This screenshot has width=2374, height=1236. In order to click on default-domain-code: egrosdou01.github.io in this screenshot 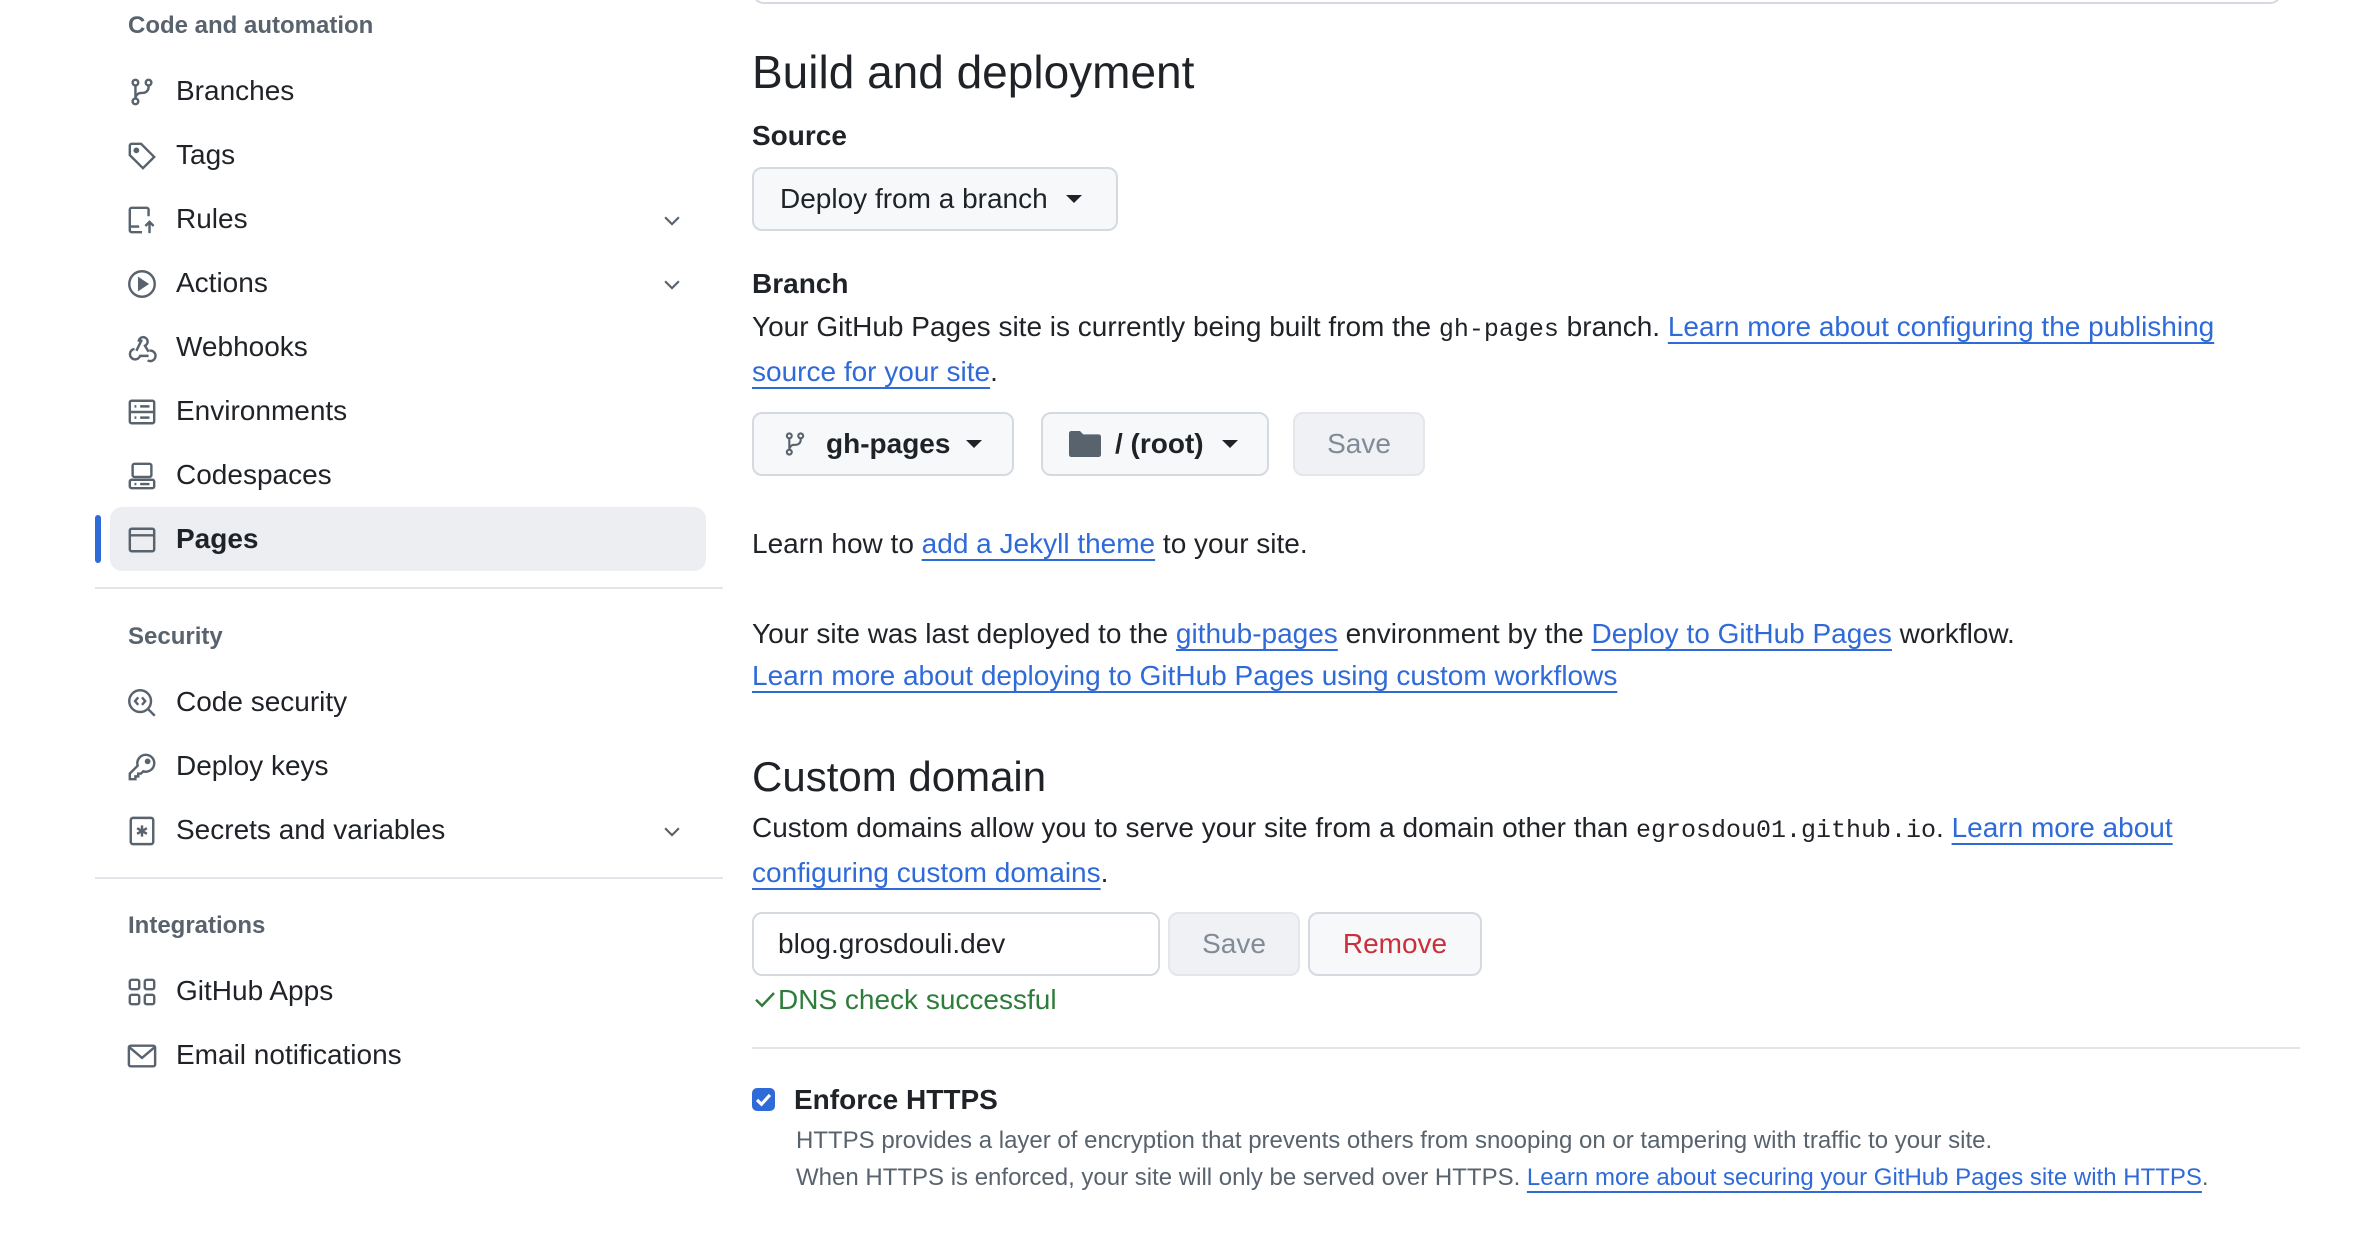, I will do `click(1786, 830)`.